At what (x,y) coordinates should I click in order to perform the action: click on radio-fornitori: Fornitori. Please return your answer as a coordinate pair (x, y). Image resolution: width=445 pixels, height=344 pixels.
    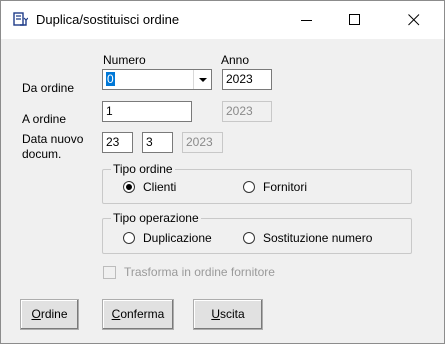
    Looking at the image, I should click on (275, 187).